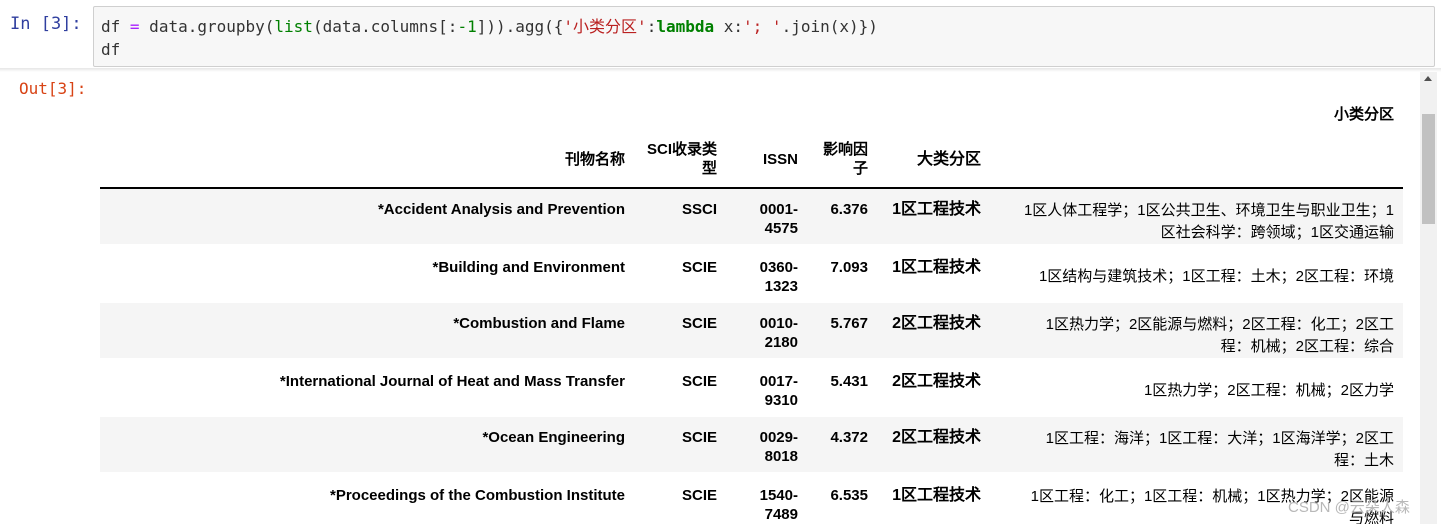 The image size is (1441, 524). I want to click on column-header-name: 刊物名称, so click(594, 159).